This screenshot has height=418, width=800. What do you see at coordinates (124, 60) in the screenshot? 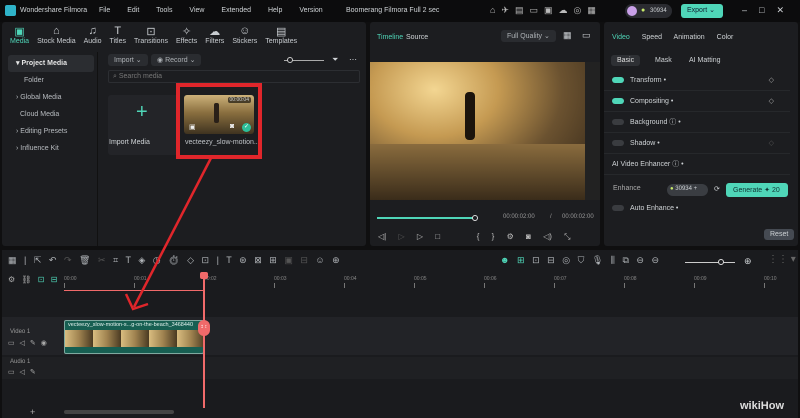
I see `import-label: Import` at bounding box center [124, 60].